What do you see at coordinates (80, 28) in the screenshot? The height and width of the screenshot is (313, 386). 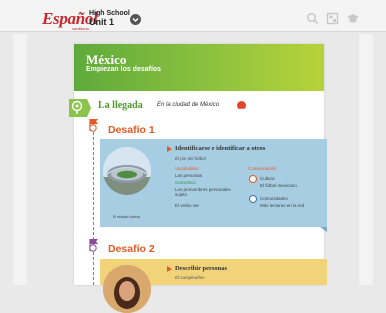 I see `brand-sublogo: santillana` at bounding box center [80, 28].